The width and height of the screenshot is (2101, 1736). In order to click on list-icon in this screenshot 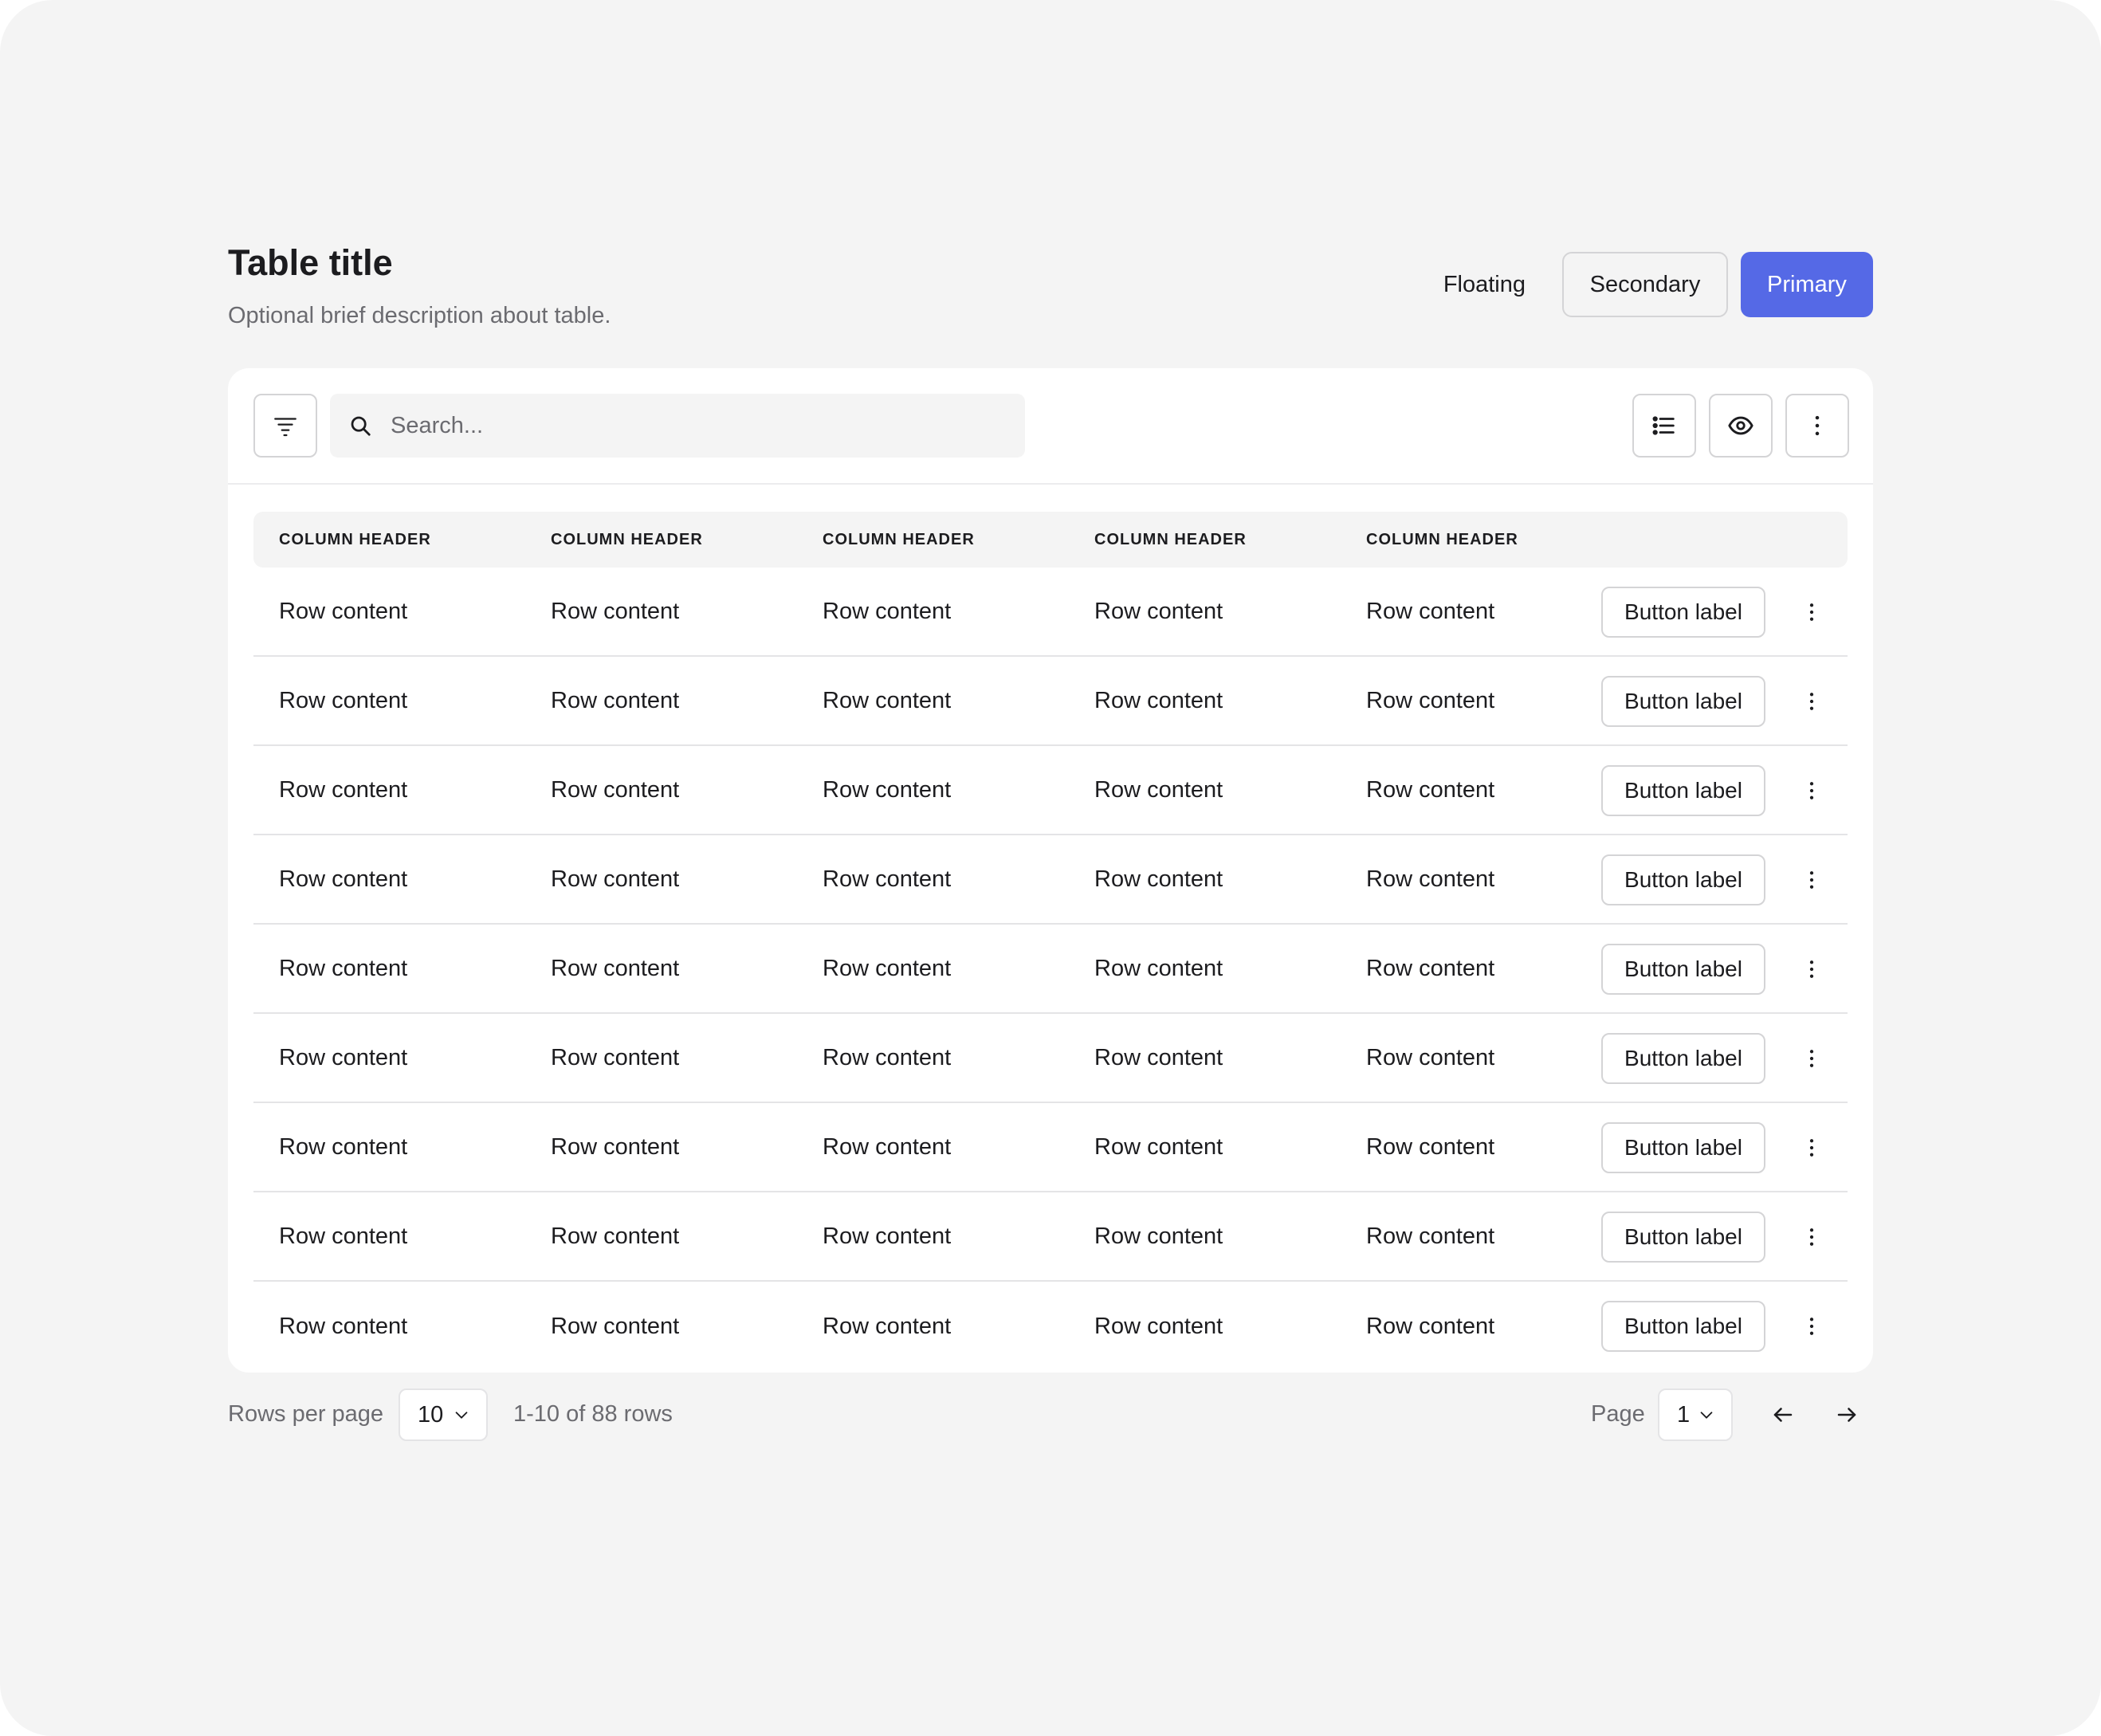, I will do `click(1663, 425)`.